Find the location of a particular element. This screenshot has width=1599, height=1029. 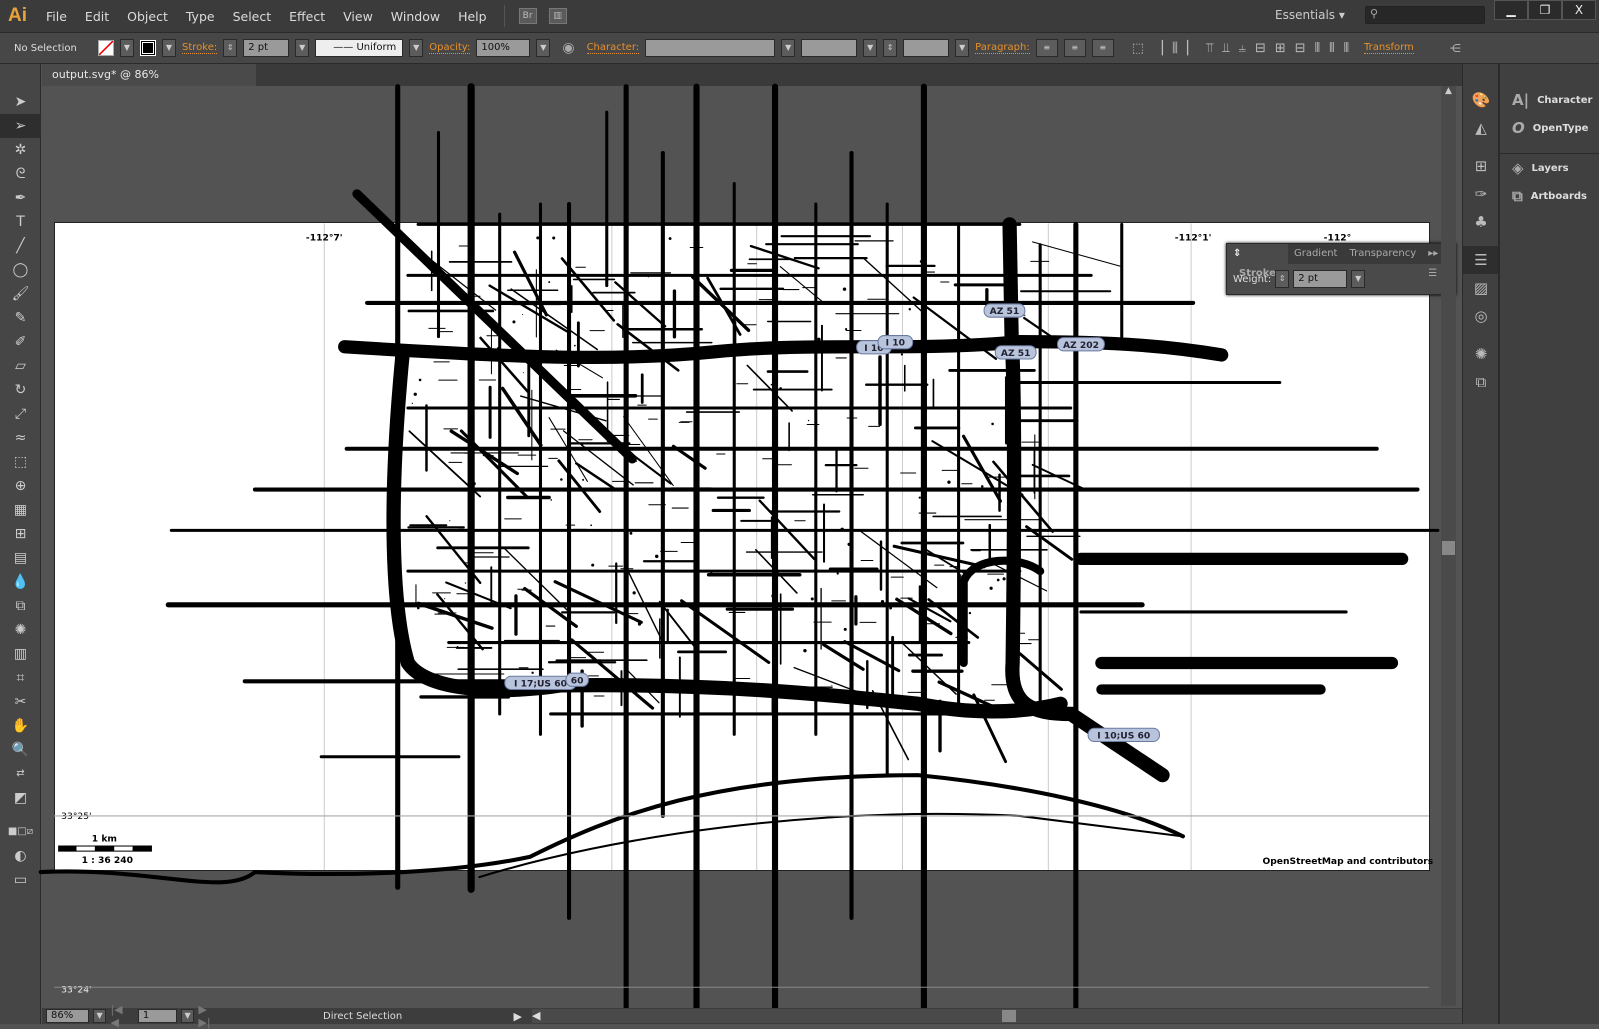

character-label: Character: is located at coordinates (613, 48).